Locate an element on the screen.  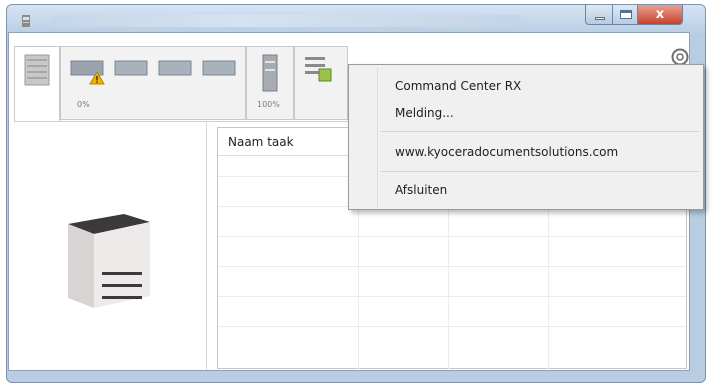
maximize-icon is located at coordinates (626, 14).